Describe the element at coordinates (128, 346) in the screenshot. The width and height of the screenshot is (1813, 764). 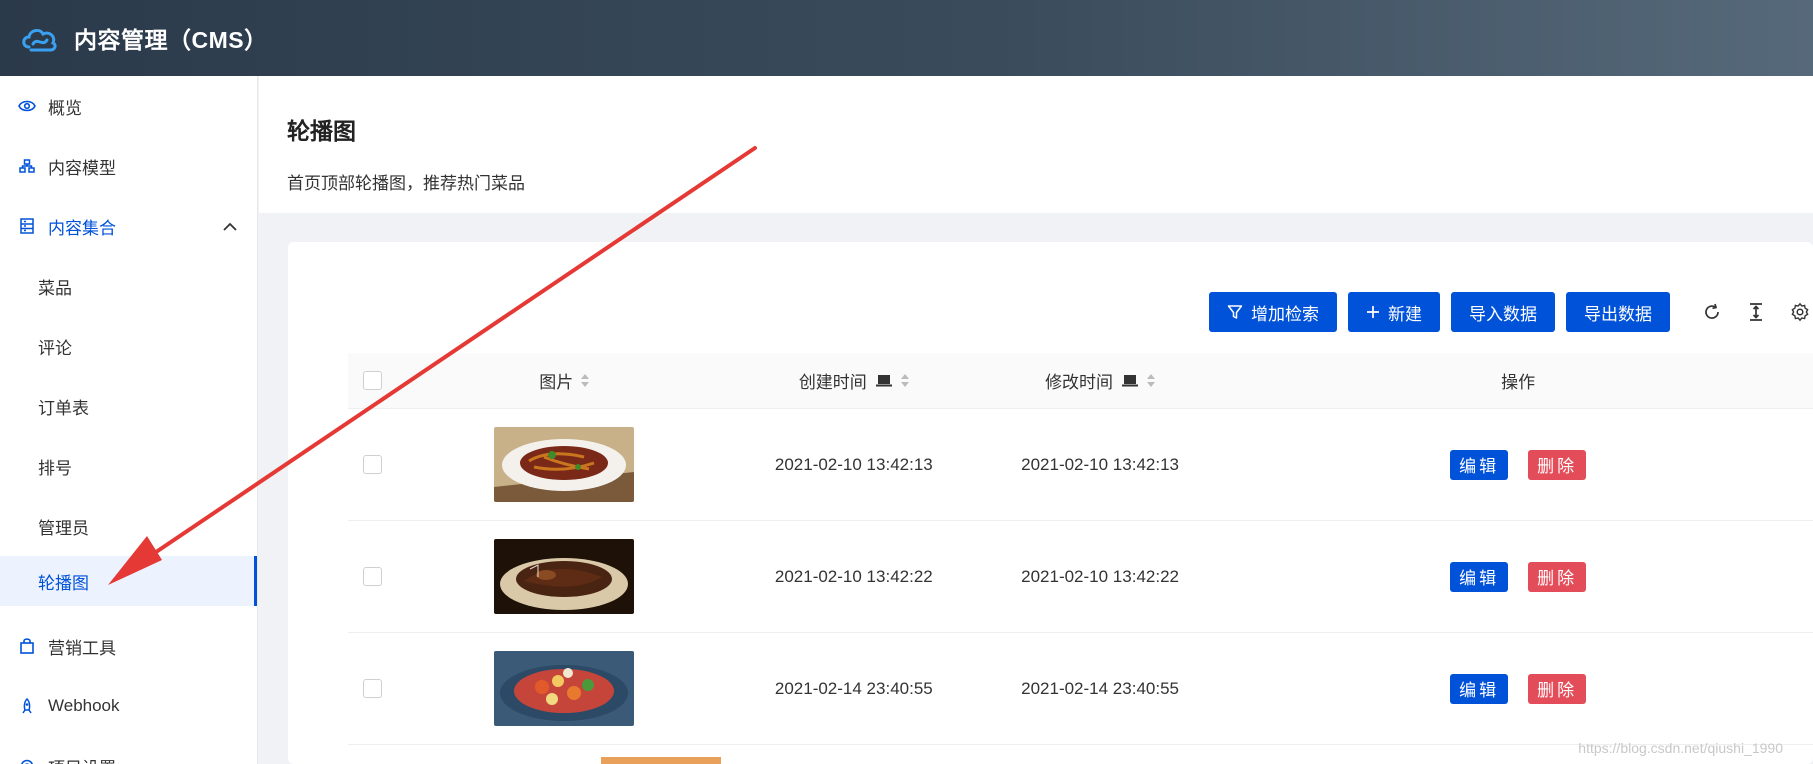
I see `sidebar-sub-item-comments: 评论` at that location.